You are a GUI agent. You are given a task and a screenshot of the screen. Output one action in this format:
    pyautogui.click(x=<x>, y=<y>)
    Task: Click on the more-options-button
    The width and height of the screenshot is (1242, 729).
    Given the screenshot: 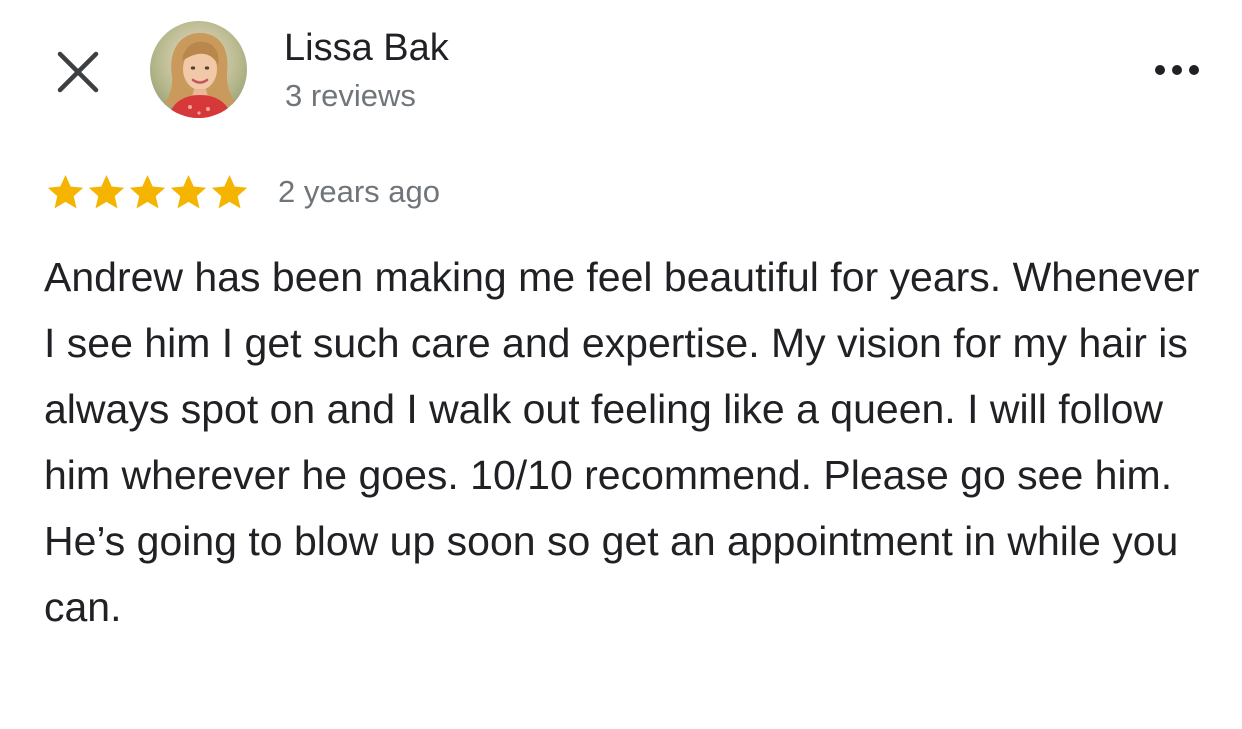 What is the action you would take?
    pyautogui.click(x=1178, y=70)
    